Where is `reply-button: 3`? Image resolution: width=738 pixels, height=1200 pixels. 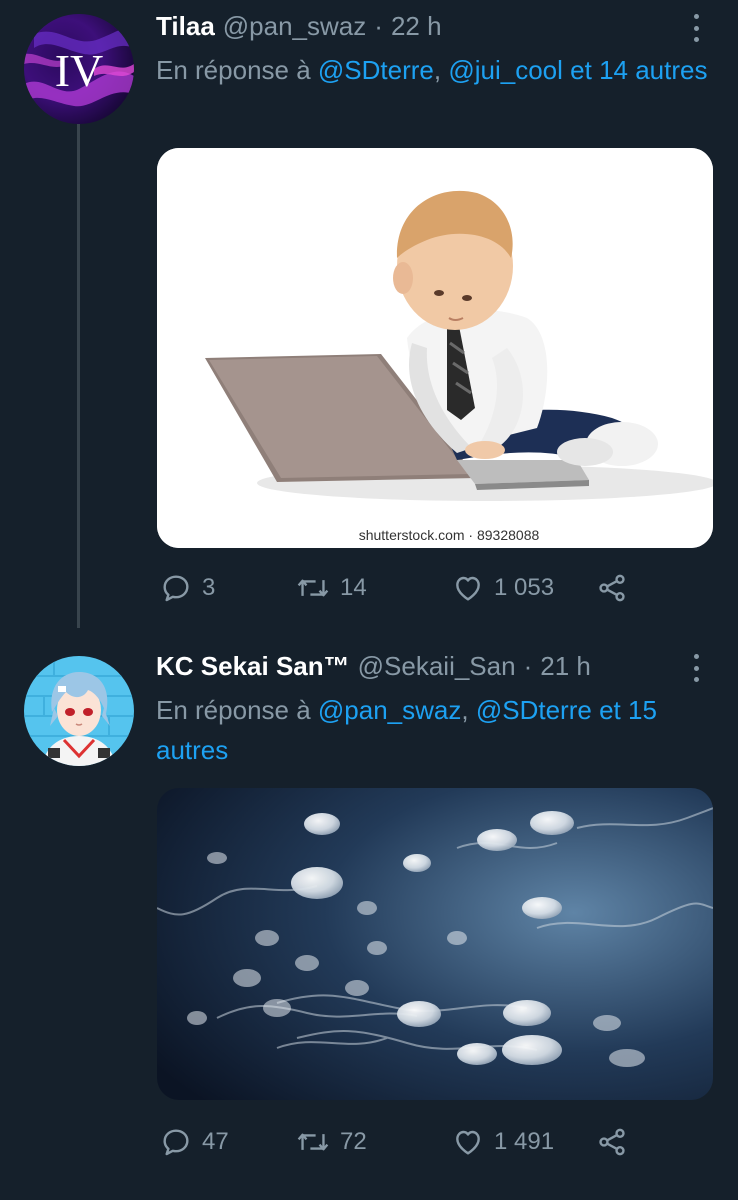 reply-button: 3 is located at coordinates (228, 588).